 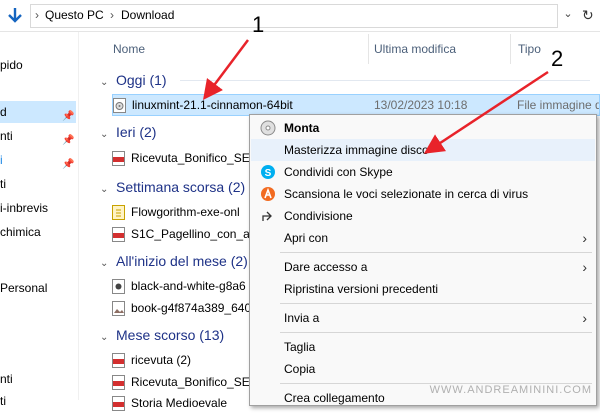 What do you see at coordinates (510, 390) in the screenshot?
I see `watermark: WWW.ANDREAMININI.COM` at bounding box center [510, 390].